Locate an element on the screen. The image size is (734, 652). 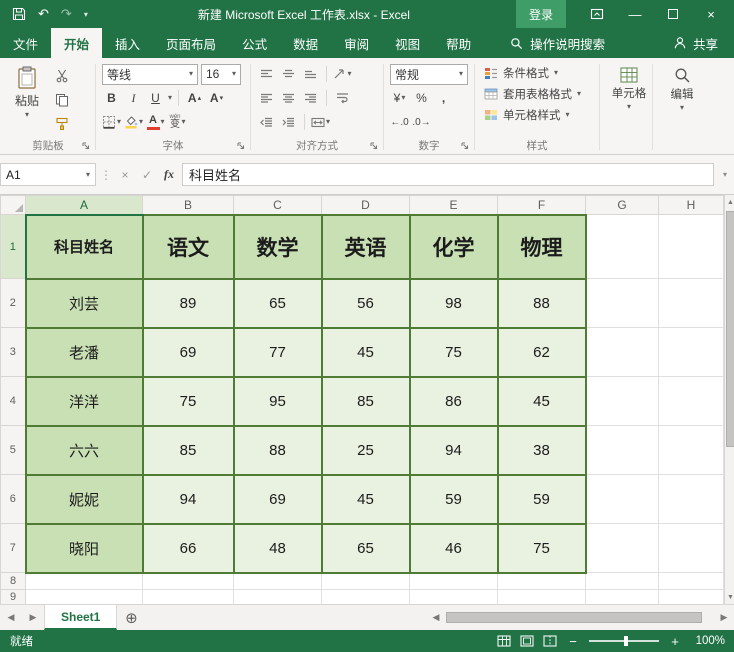
cell-B6: 94 is located at coordinates (188, 499).